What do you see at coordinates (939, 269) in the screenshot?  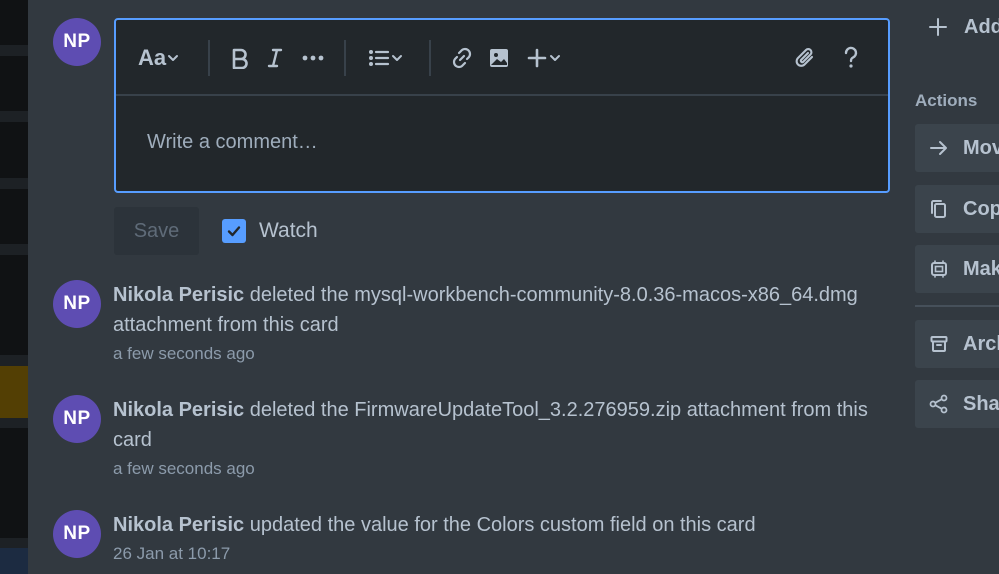 I see `template-icon` at bounding box center [939, 269].